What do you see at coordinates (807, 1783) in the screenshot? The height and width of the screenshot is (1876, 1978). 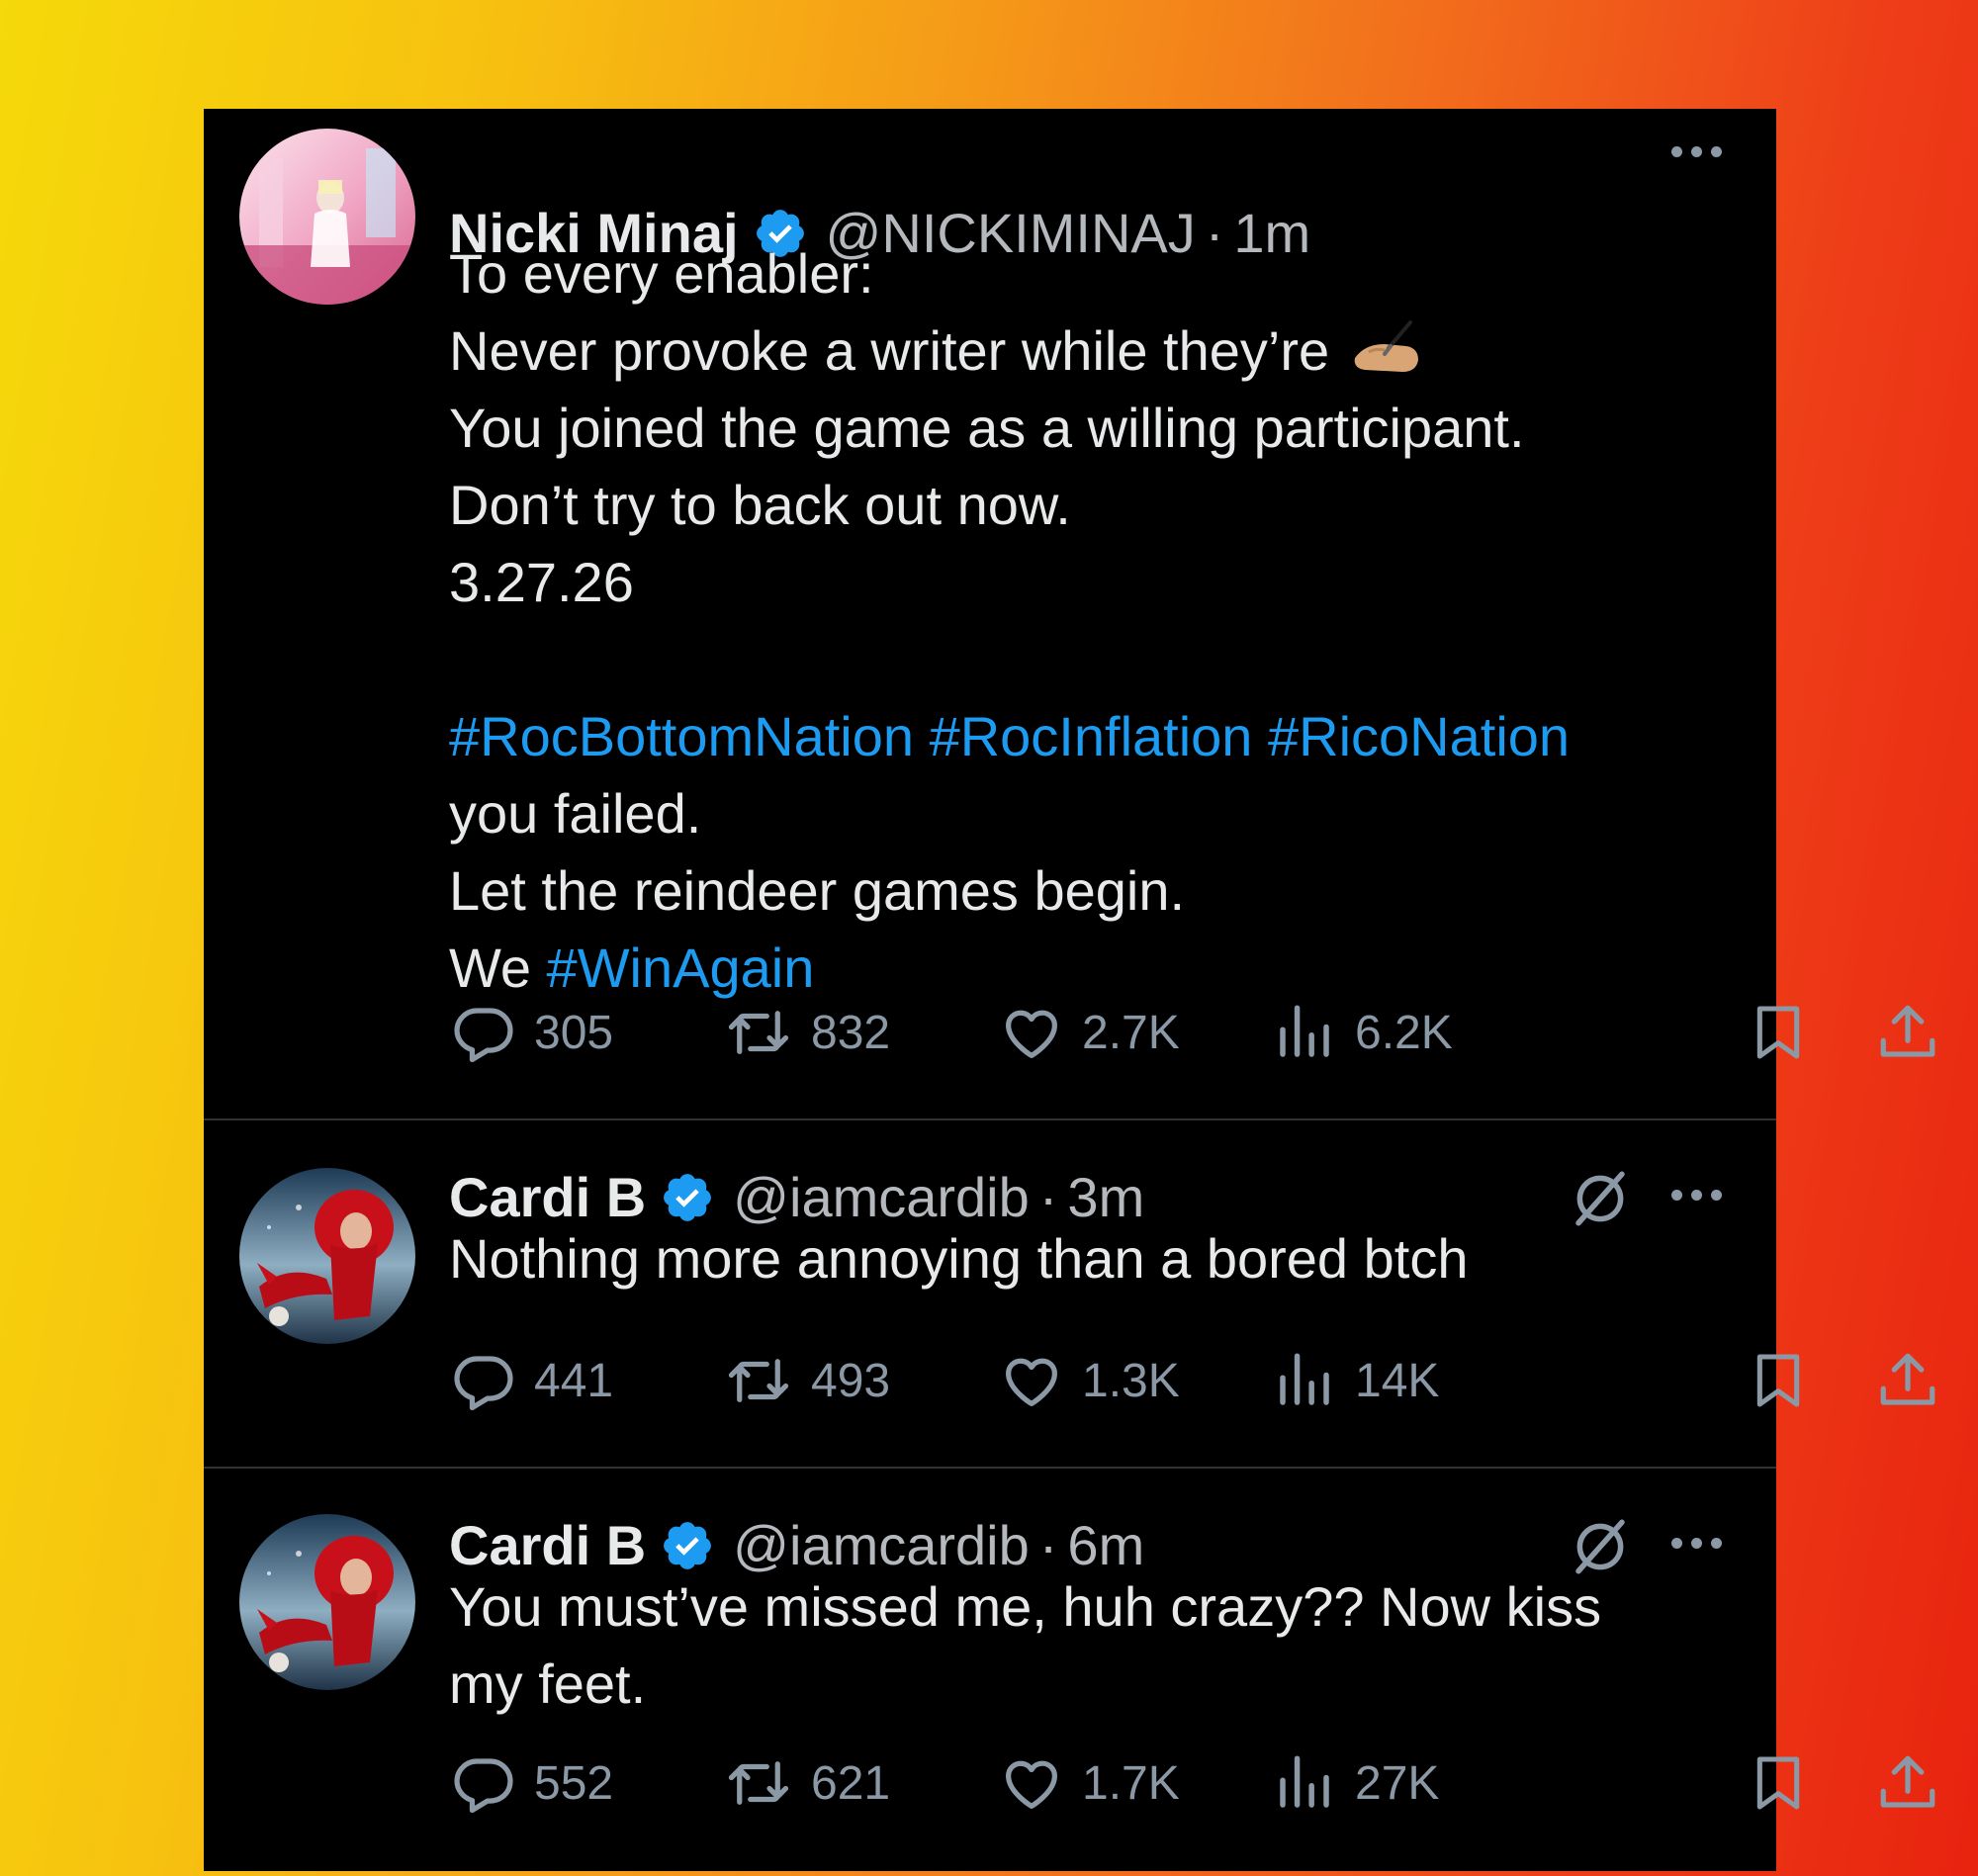 I see `repost-button: 621` at bounding box center [807, 1783].